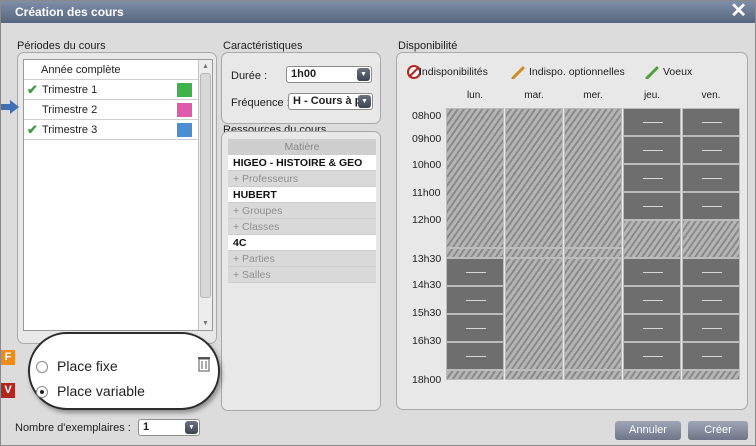 Image resolution: width=756 pixels, height=446 pixels. Describe the element at coordinates (249, 76) in the screenshot. I see `duration-label: Durée :` at that location.